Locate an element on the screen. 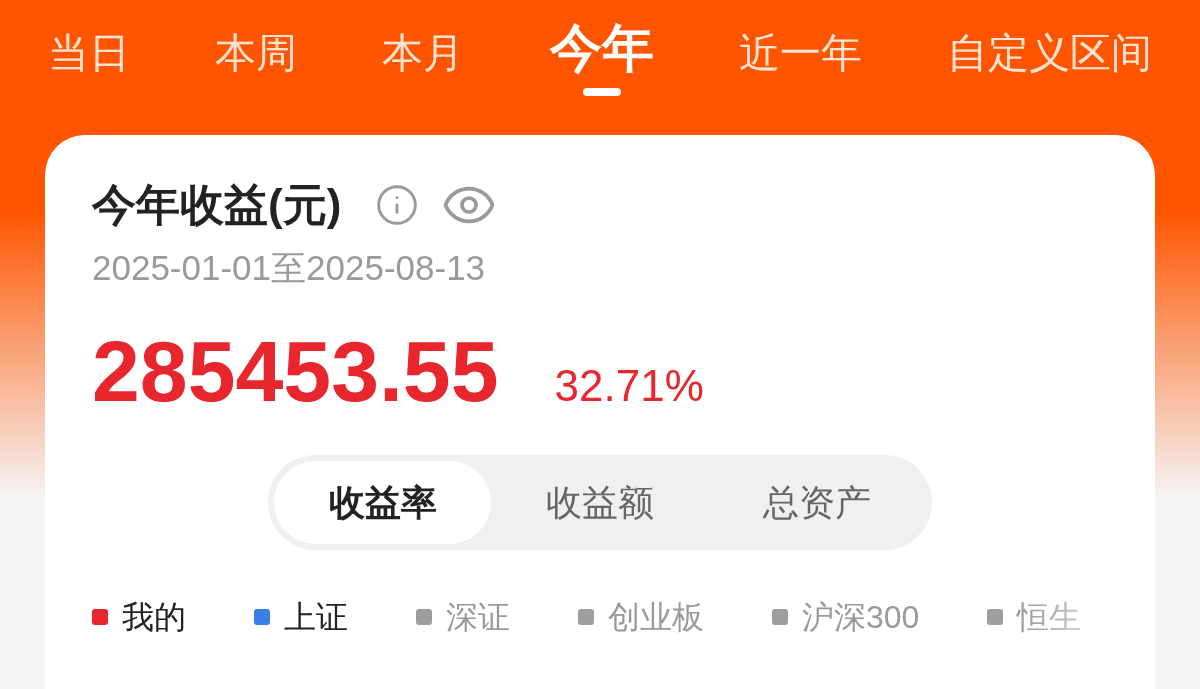 Image resolution: width=1200 pixels, height=689 pixels. date-range: 2025-01-01至2025-08-13 is located at coordinates (289, 268).